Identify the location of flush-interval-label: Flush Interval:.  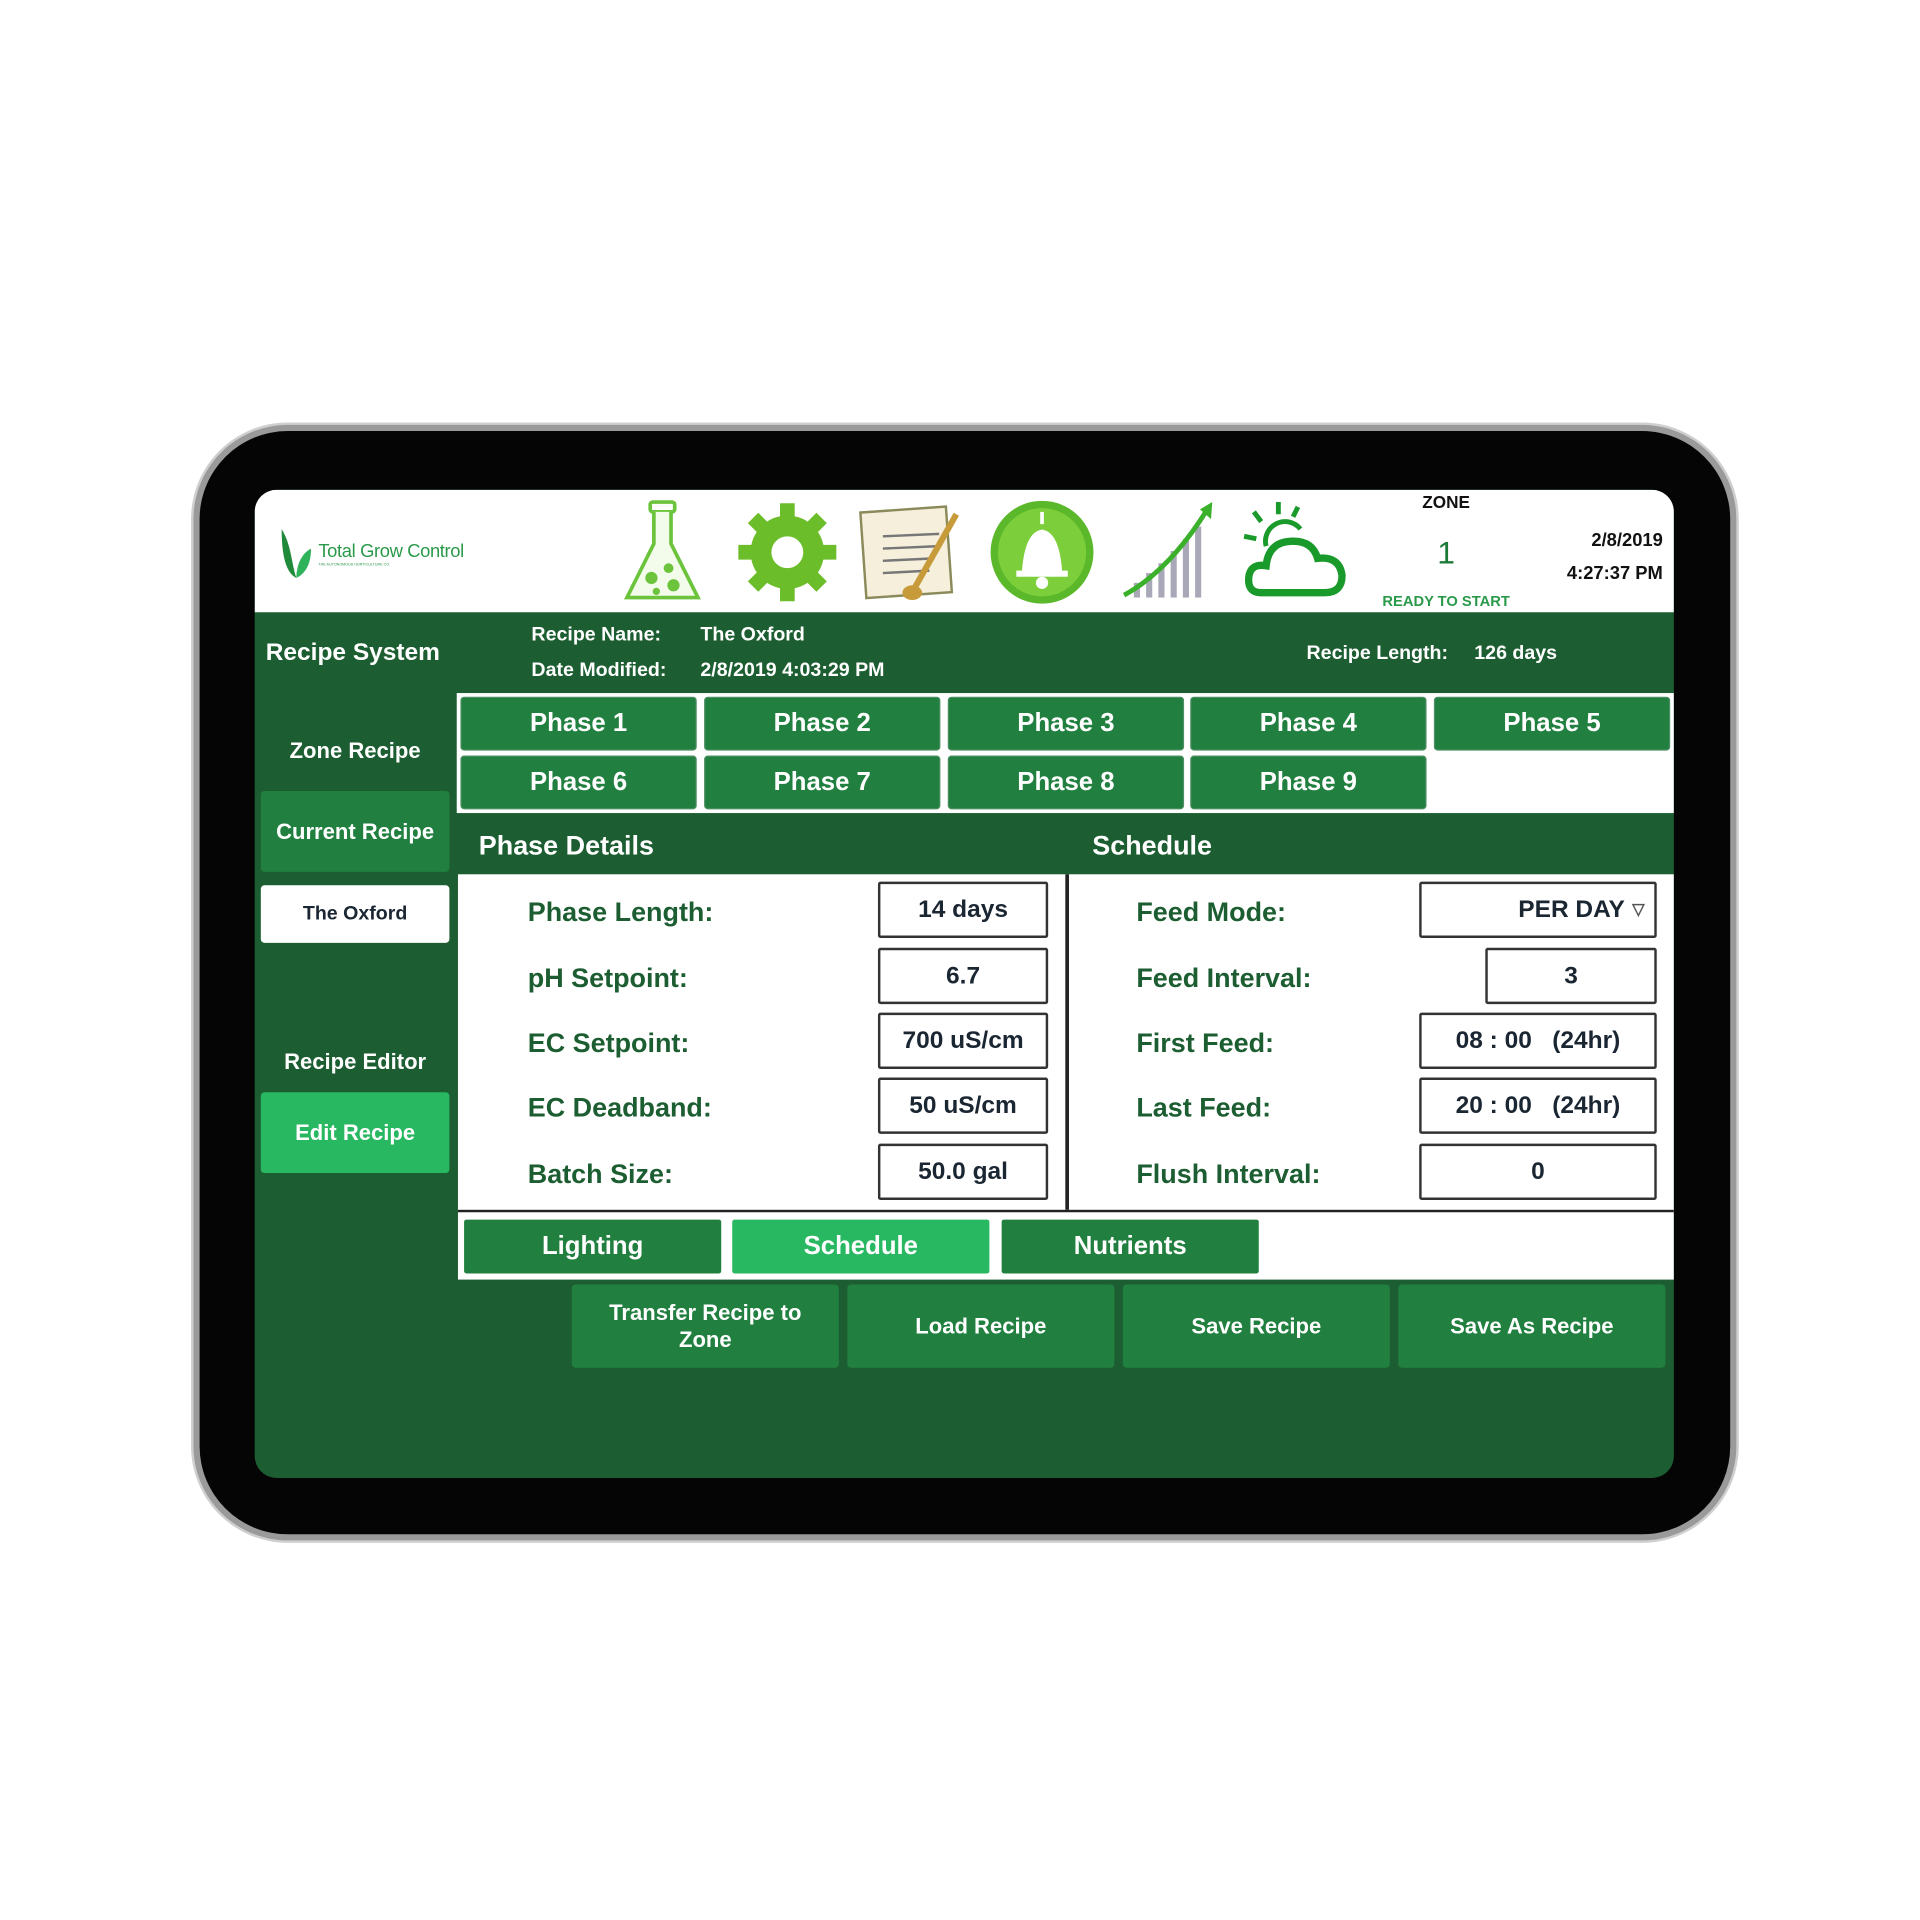
(1228, 1173).